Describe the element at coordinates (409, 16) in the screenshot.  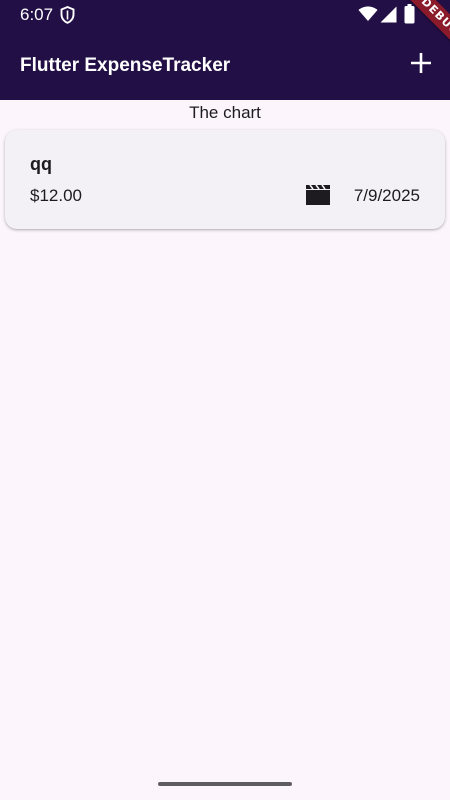
I see `battery-icon` at that location.